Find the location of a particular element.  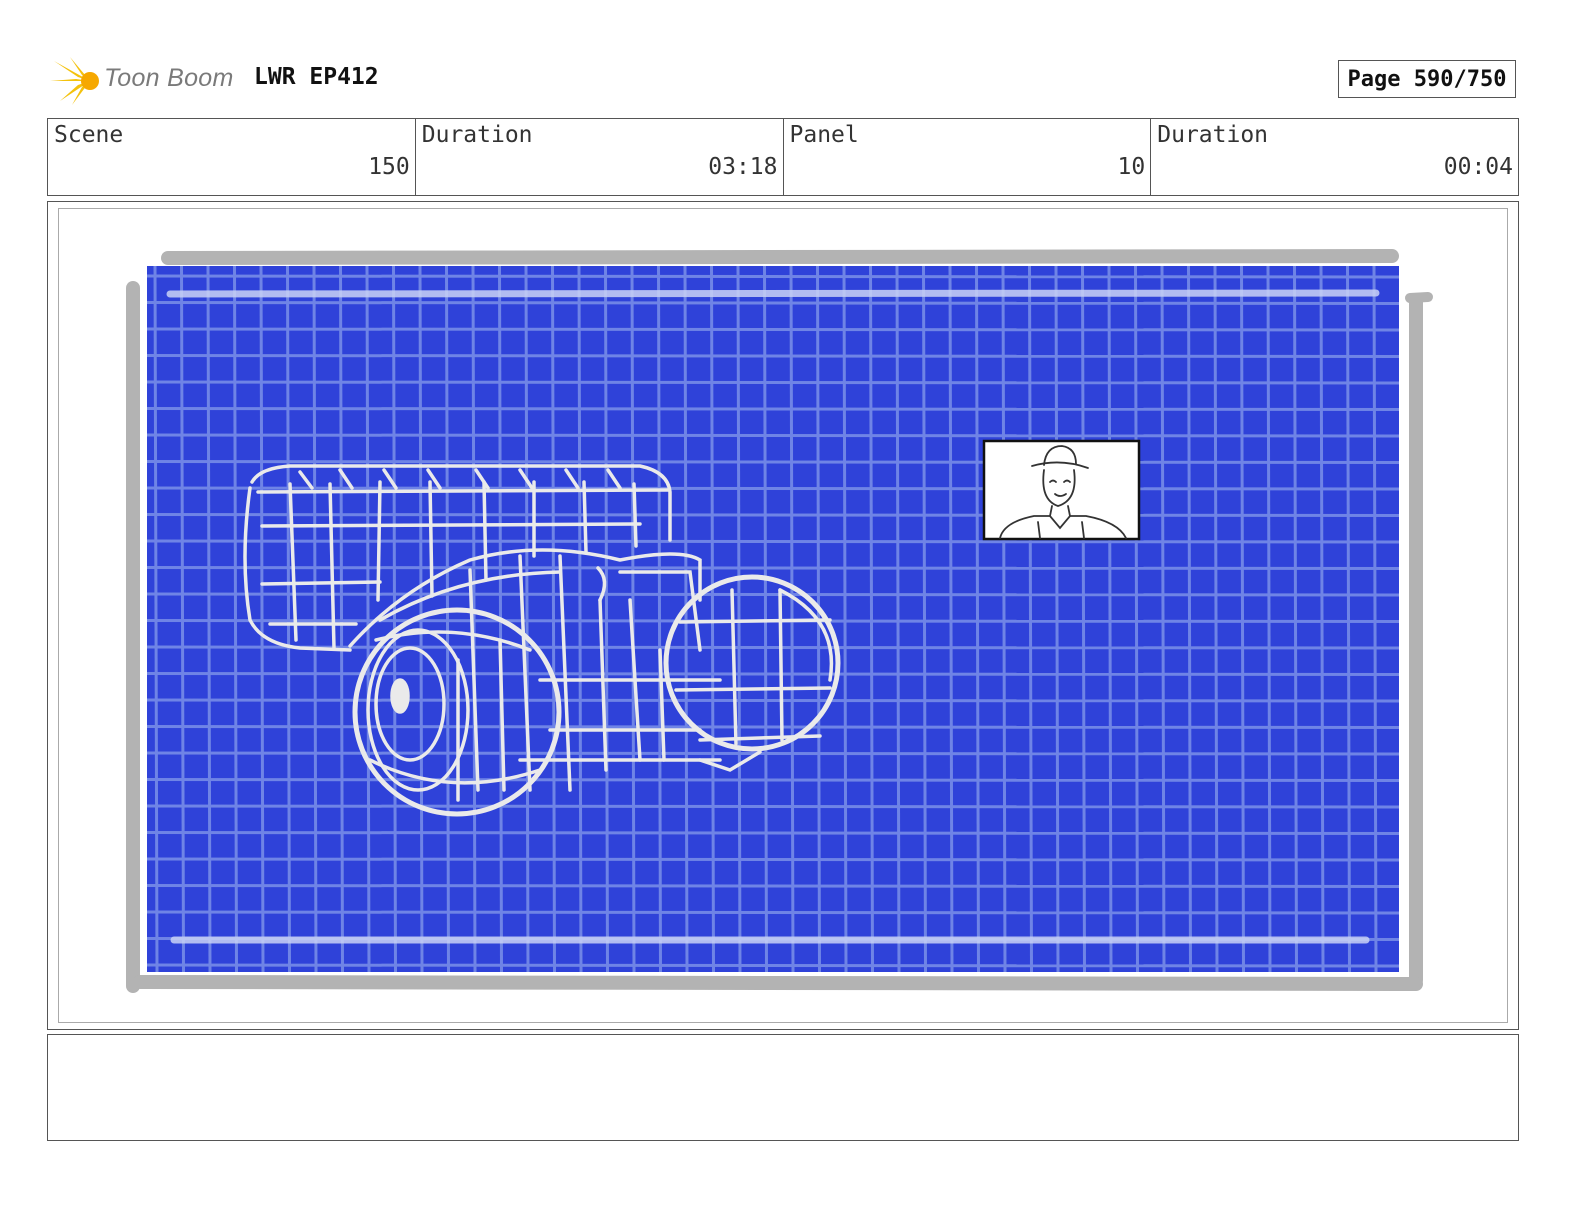

scene-duration-value: 03:18 is located at coordinates (743, 167).